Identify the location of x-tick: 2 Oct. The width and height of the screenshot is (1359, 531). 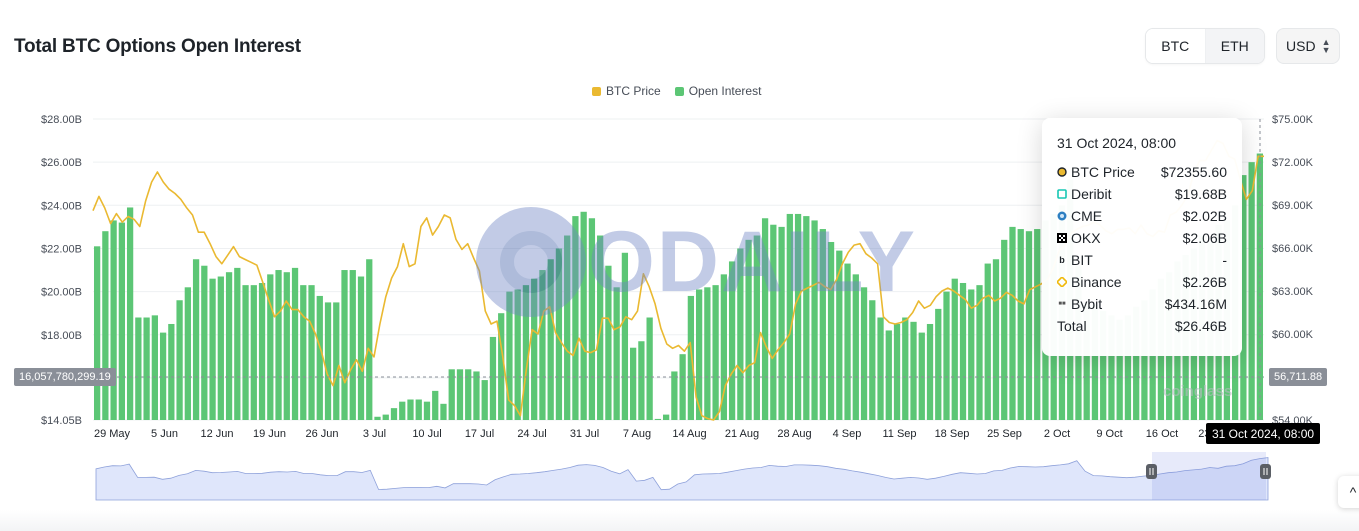
(1057, 434).